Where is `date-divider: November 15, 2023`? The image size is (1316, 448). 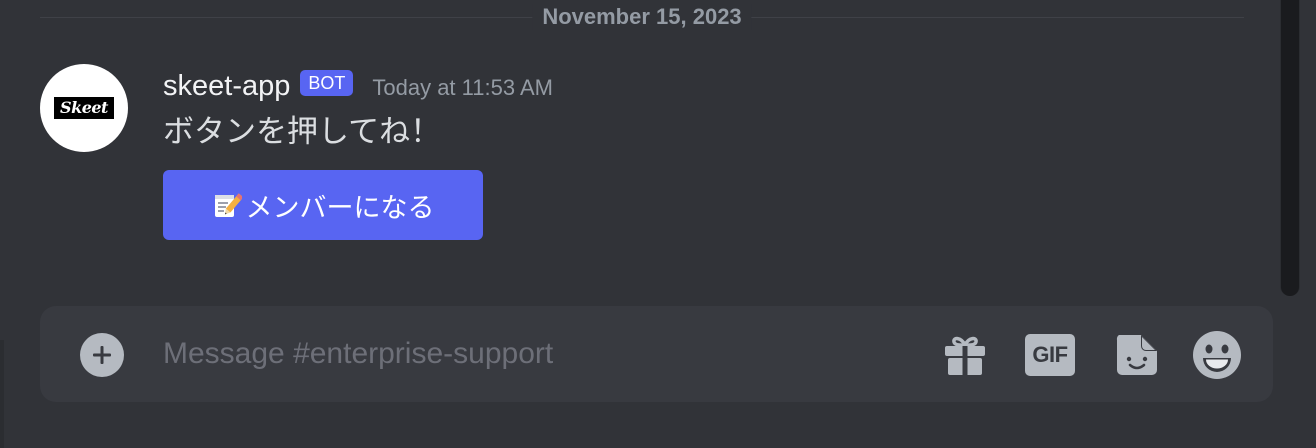
date-divider: November 15, 2023 is located at coordinates (642, 17).